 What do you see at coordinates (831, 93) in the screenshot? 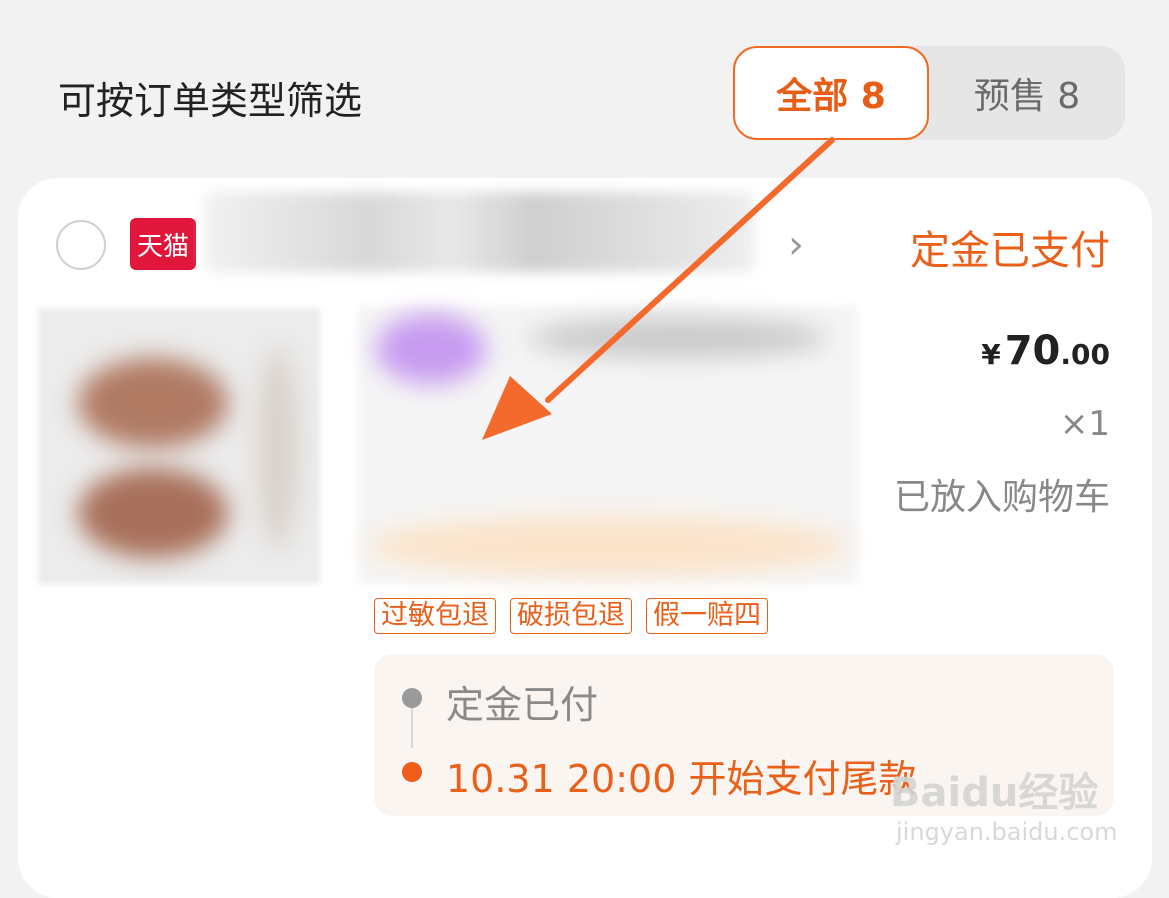
I see `tab-all: 全部 8` at bounding box center [831, 93].